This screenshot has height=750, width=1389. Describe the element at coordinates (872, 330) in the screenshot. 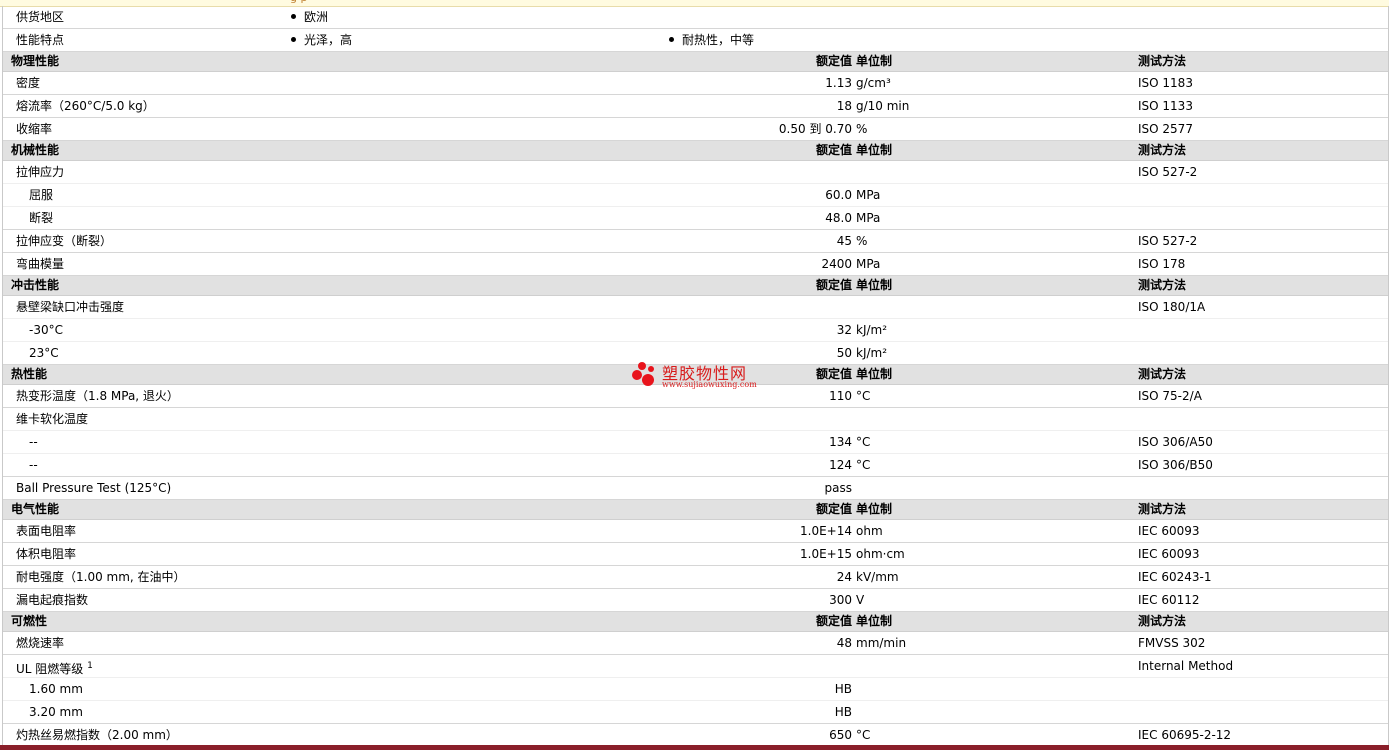

I see `property-unit: kJ/m²` at that location.